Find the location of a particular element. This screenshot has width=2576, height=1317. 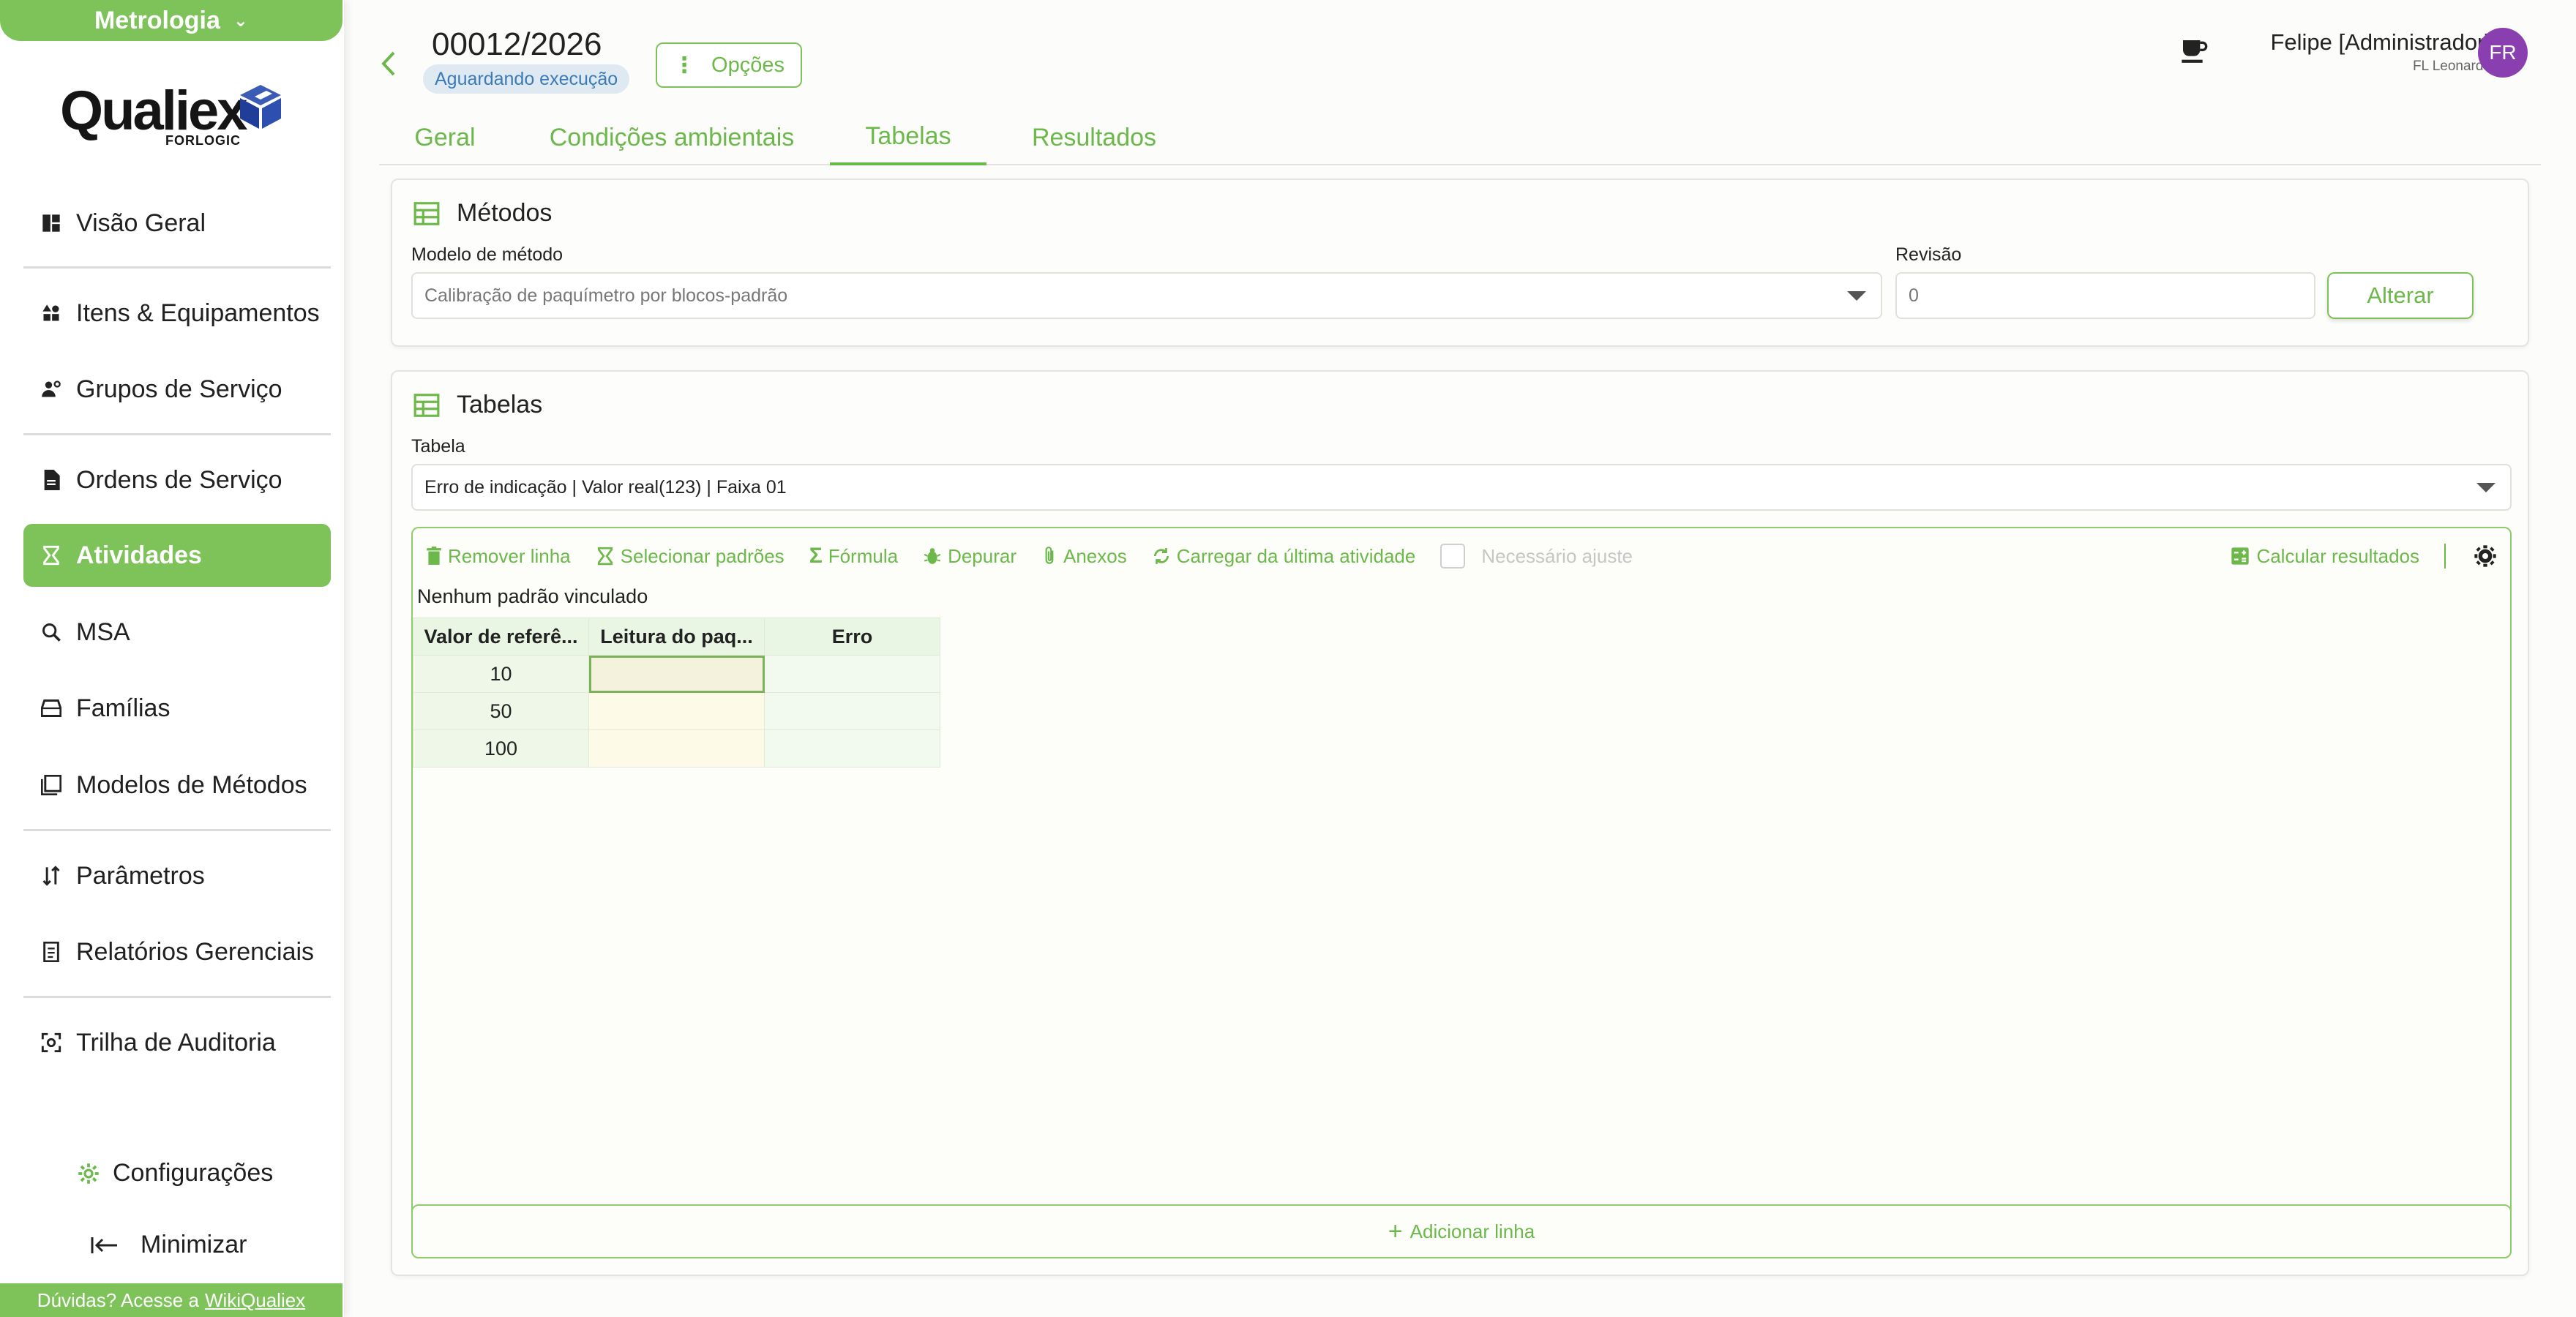

sigma-icon: Σ is located at coordinates (816, 556).